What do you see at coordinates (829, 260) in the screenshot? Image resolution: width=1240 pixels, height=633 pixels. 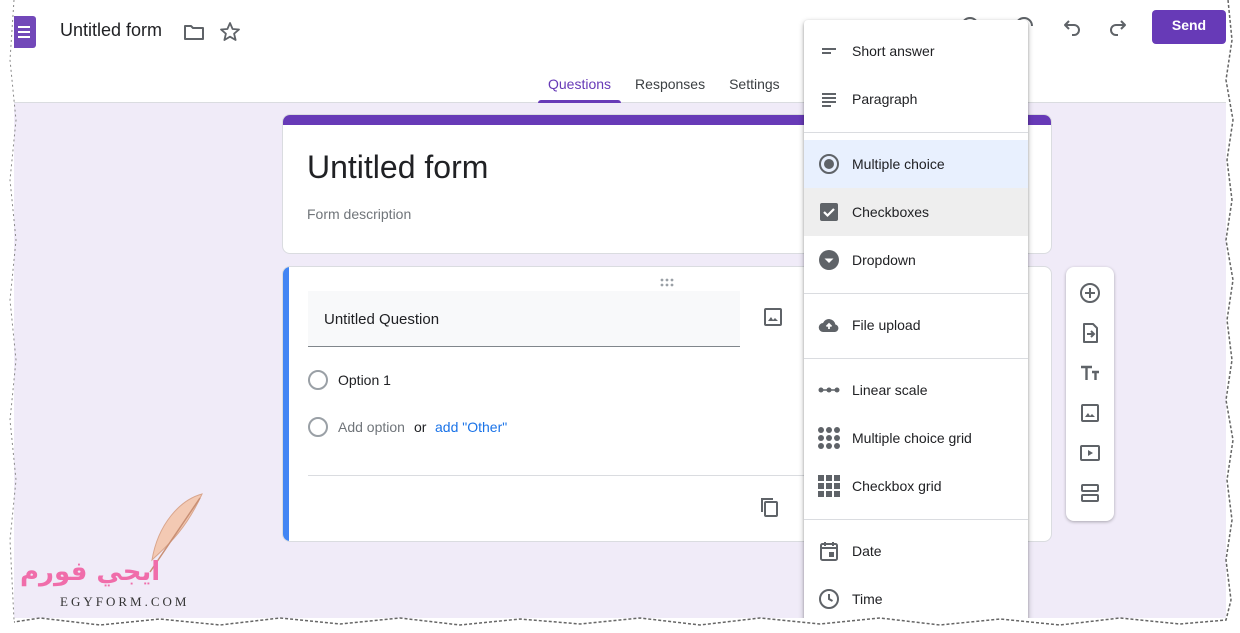 I see `dropdown-circle-icon` at bounding box center [829, 260].